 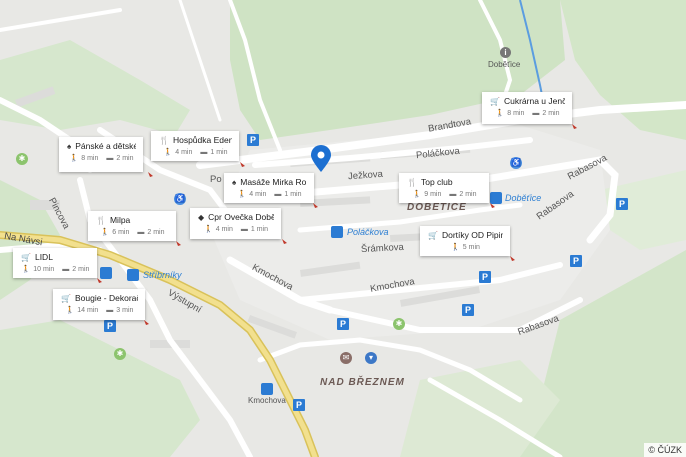 What do you see at coordinates (504, 64) in the screenshot?
I see `area-label-dobetice-small: Doběťice` at bounding box center [504, 64].